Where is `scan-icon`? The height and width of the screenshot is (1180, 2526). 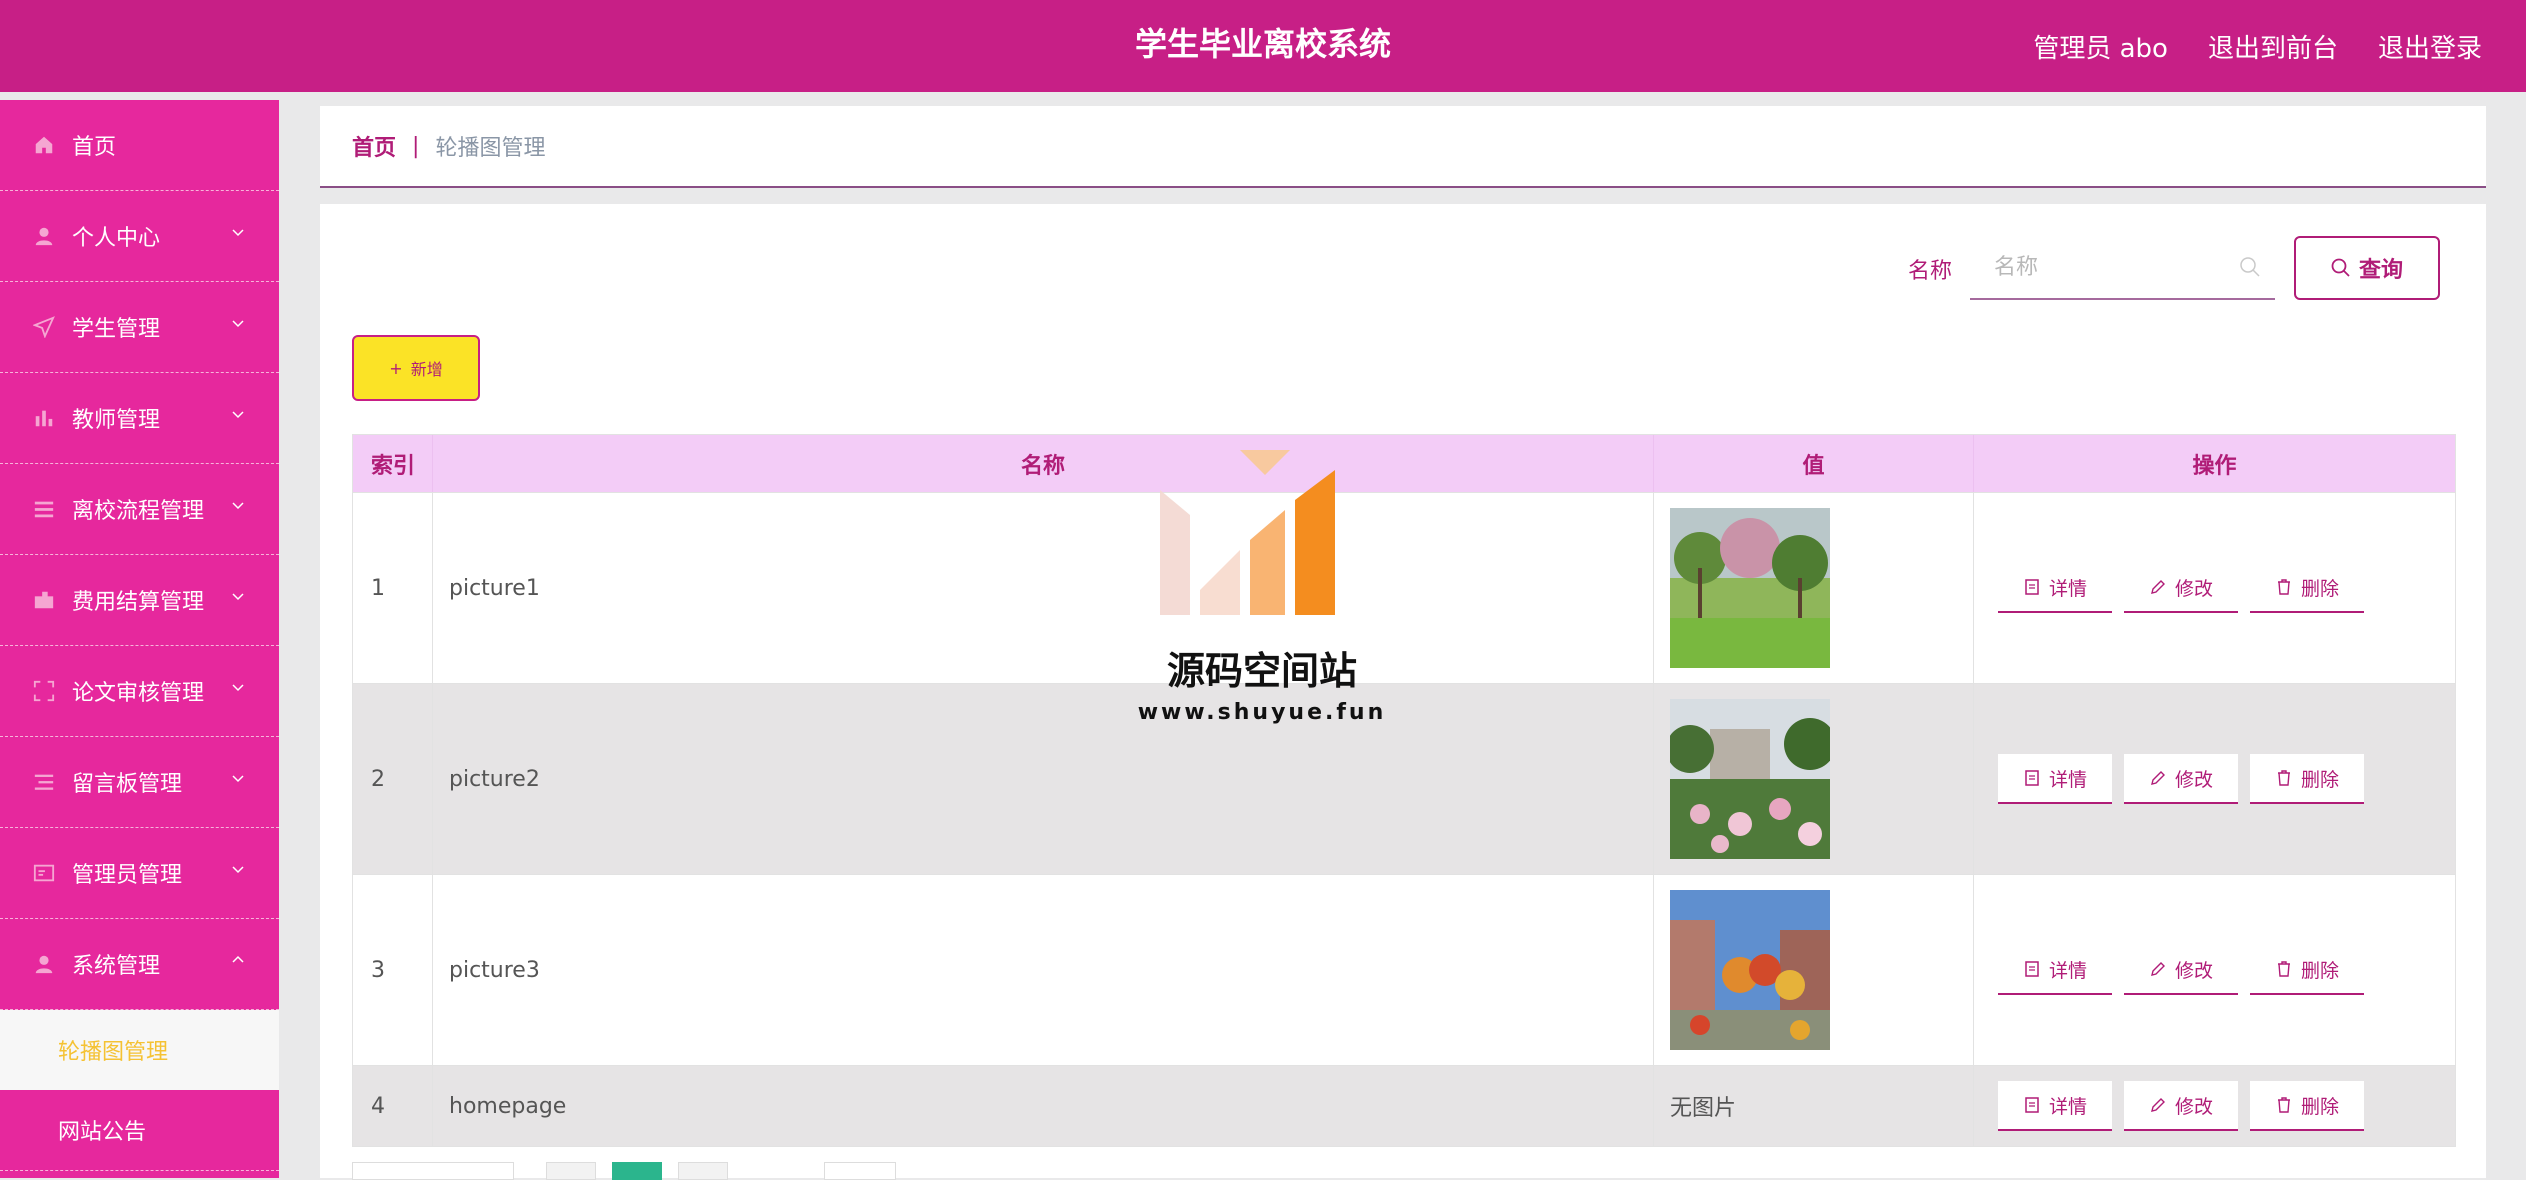
scan-icon is located at coordinates (44, 691).